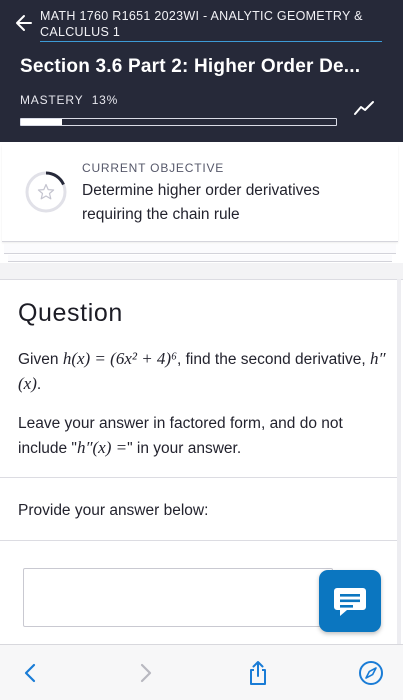 Image resolution: width=403 pixels, height=700 pixels. Describe the element at coordinates (258, 673) in the screenshot. I see `share-icon` at that location.